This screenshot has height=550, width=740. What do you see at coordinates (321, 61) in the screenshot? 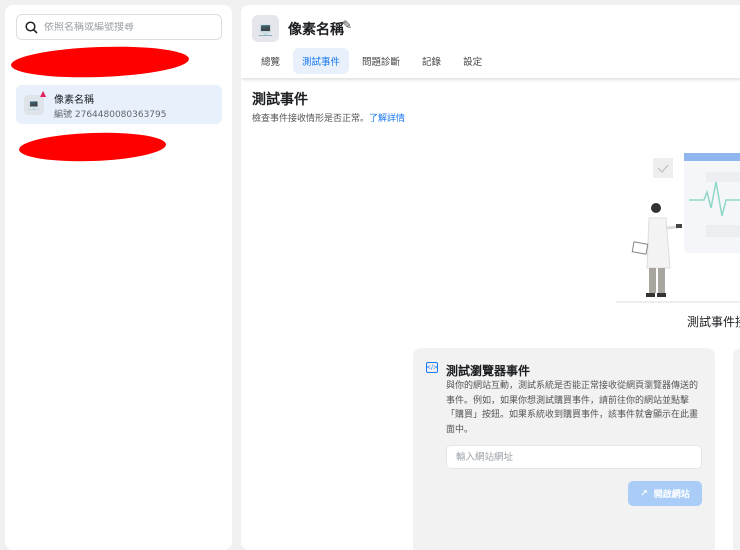
I see `tab-test-events: 測試事件` at bounding box center [321, 61].